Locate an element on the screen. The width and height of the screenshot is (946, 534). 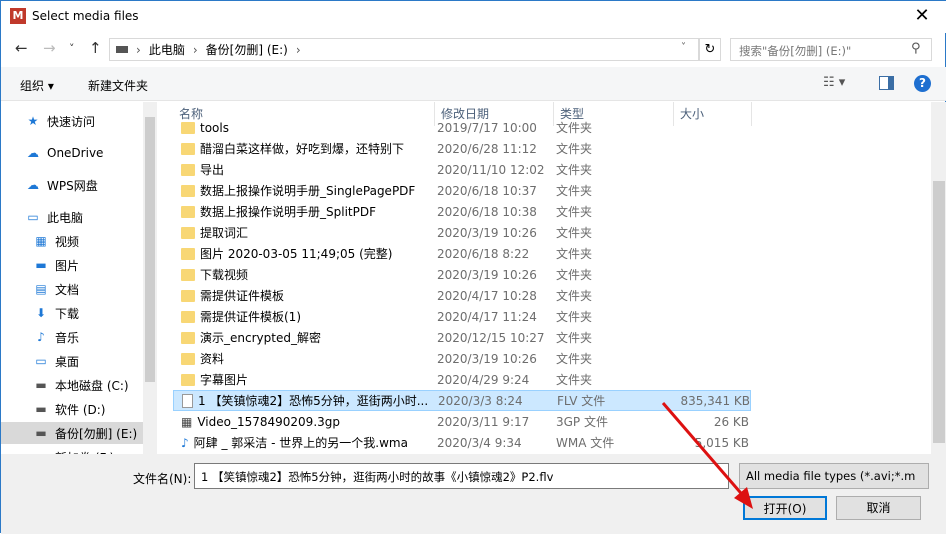
file-row: 字幕图片 2020/4/29 9:24 文件夹 is located at coordinates (462, 379).